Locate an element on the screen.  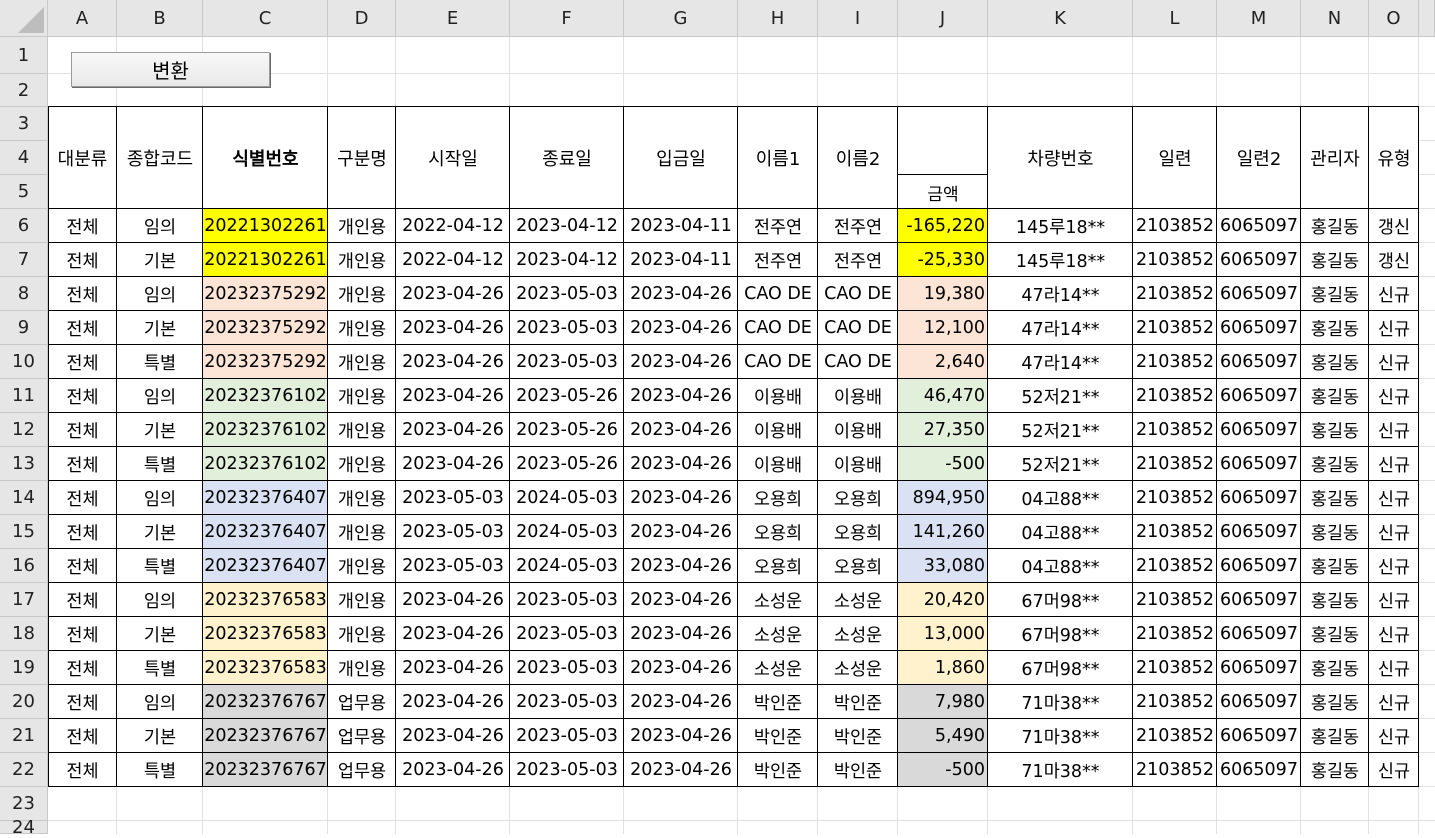
row-header: 20 is located at coordinates (24, 702).